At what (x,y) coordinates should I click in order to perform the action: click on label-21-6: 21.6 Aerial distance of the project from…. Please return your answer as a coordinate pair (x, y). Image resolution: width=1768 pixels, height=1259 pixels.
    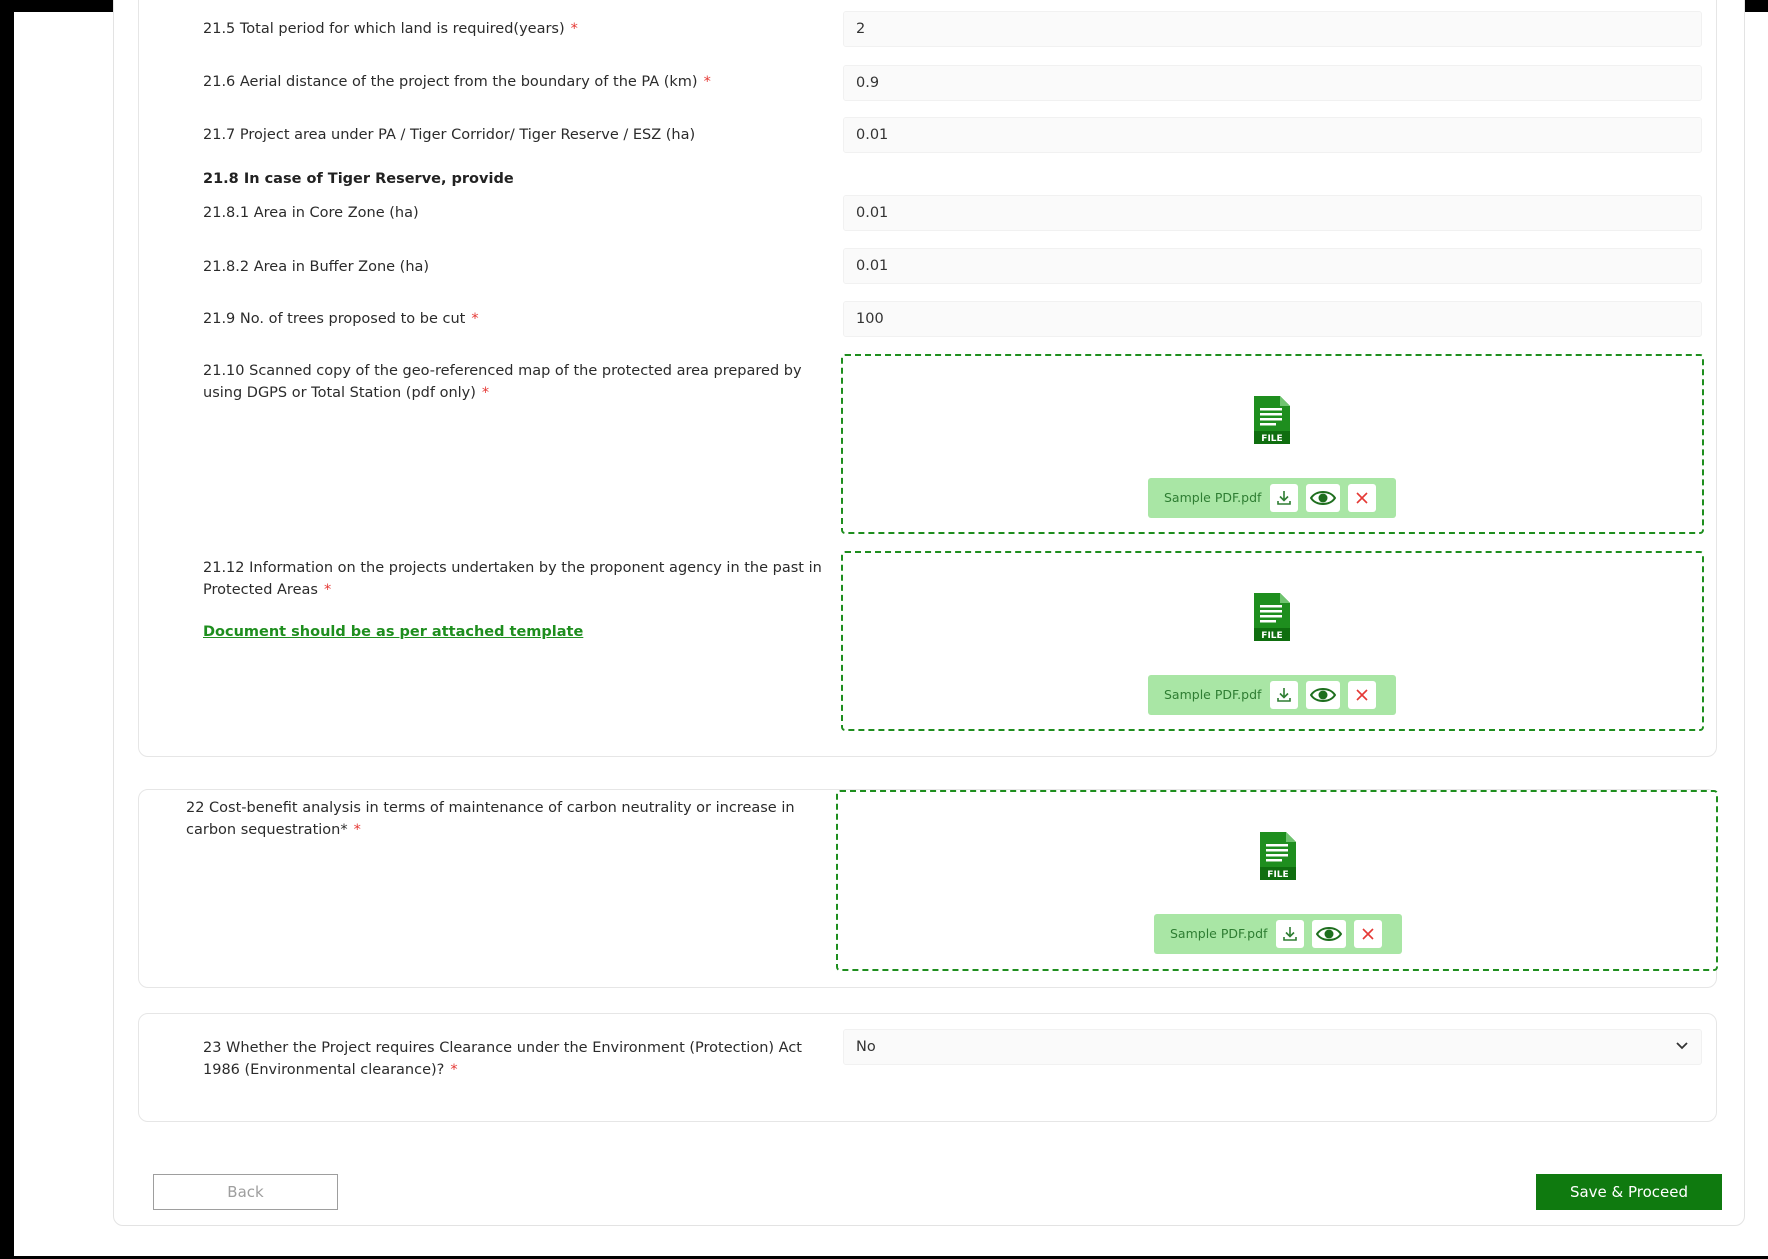
    Looking at the image, I should click on (457, 82).